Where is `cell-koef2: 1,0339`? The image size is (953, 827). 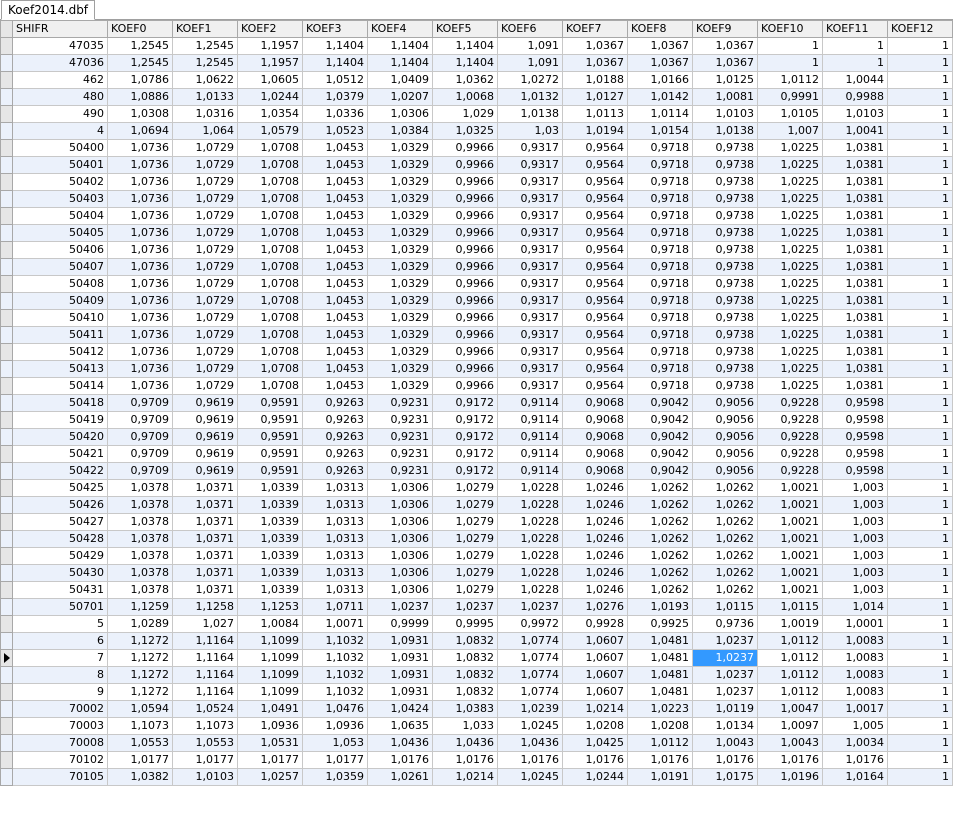 cell-koef2: 1,0339 is located at coordinates (270, 522).